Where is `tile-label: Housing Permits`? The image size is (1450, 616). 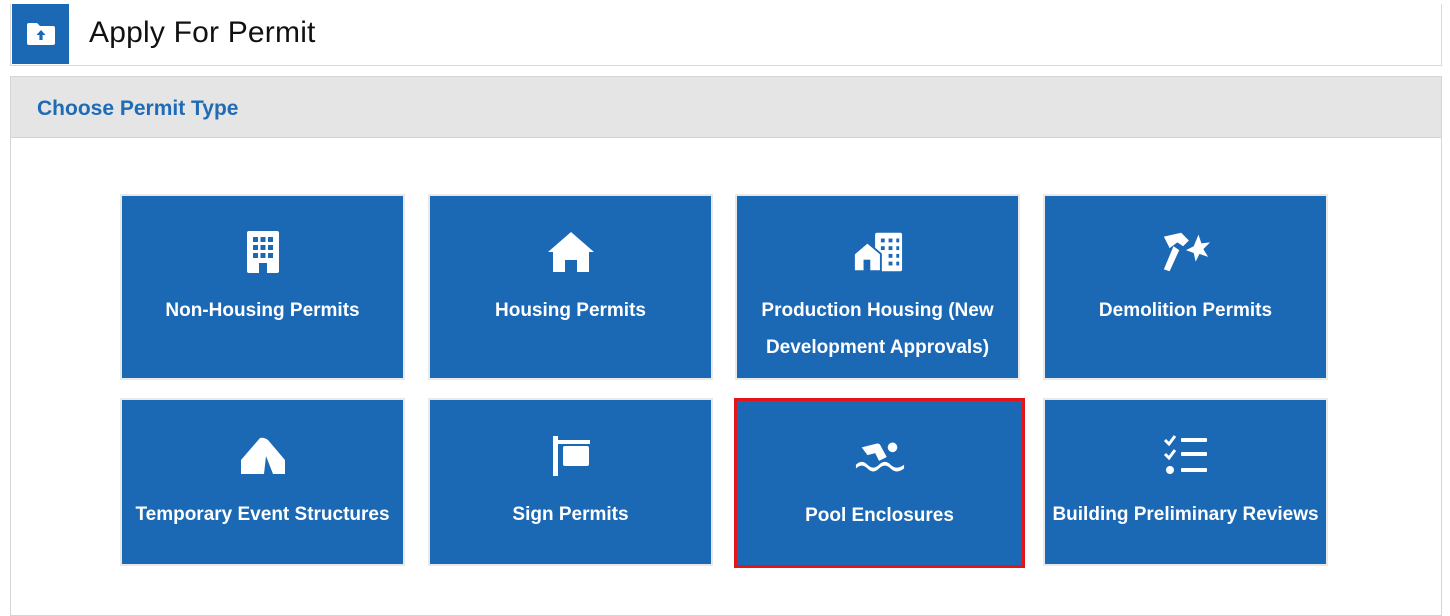
tile-label: Housing Permits is located at coordinates (570, 310).